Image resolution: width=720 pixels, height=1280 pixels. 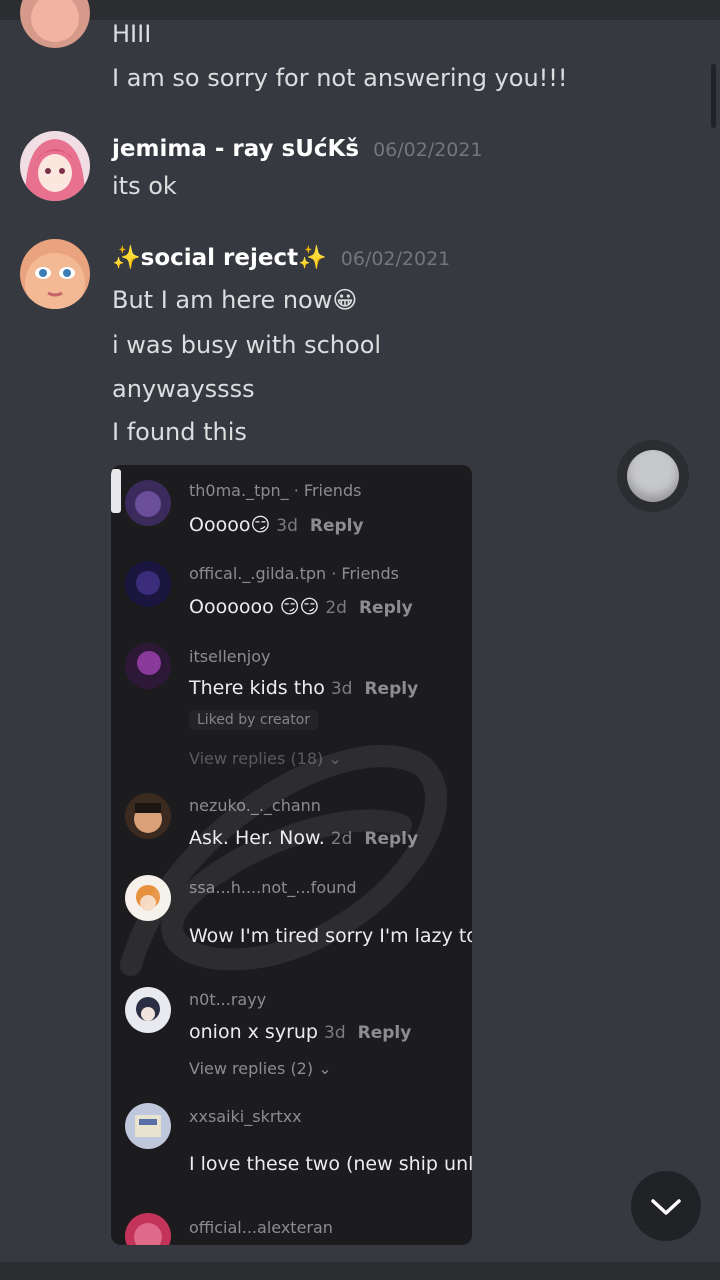 I want to click on comment-text: There kids tho 3d Reply, so click(x=303, y=688).